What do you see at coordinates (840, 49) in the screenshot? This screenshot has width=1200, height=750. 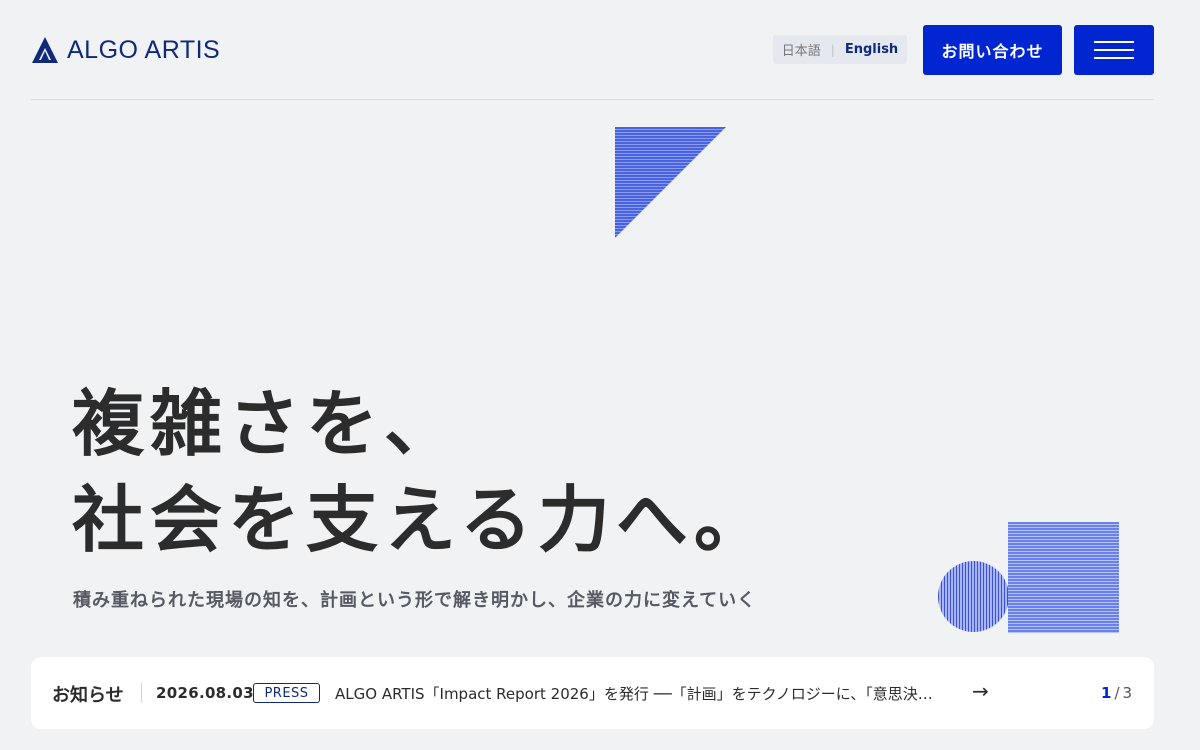 I see `language-switcher: 日本語 | English` at bounding box center [840, 49].